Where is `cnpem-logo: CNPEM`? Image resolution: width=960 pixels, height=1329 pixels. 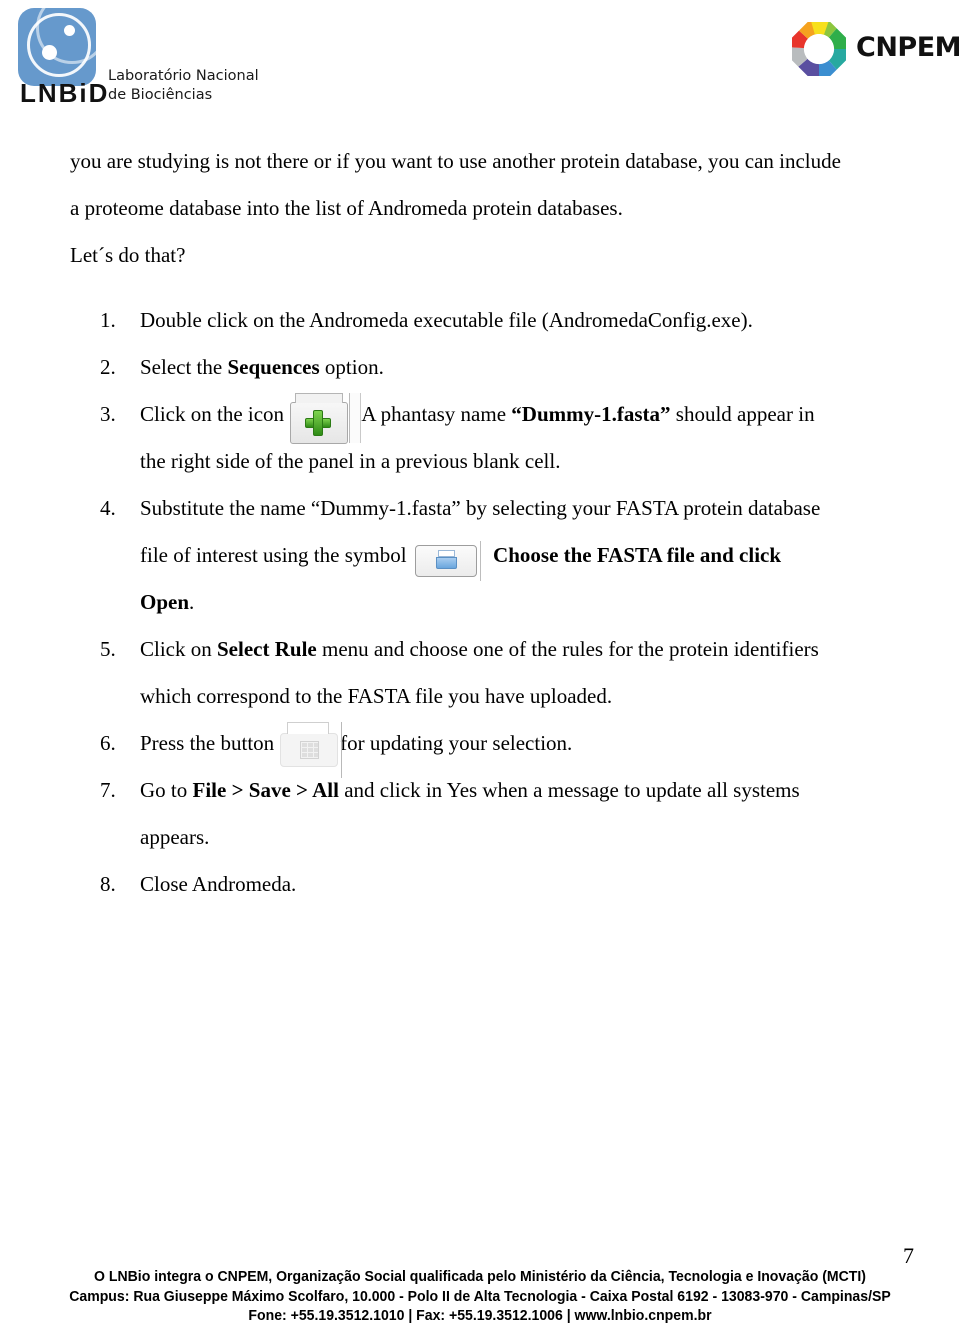
cnpem-logo: CNPEM is located at coordinates (876, 51).